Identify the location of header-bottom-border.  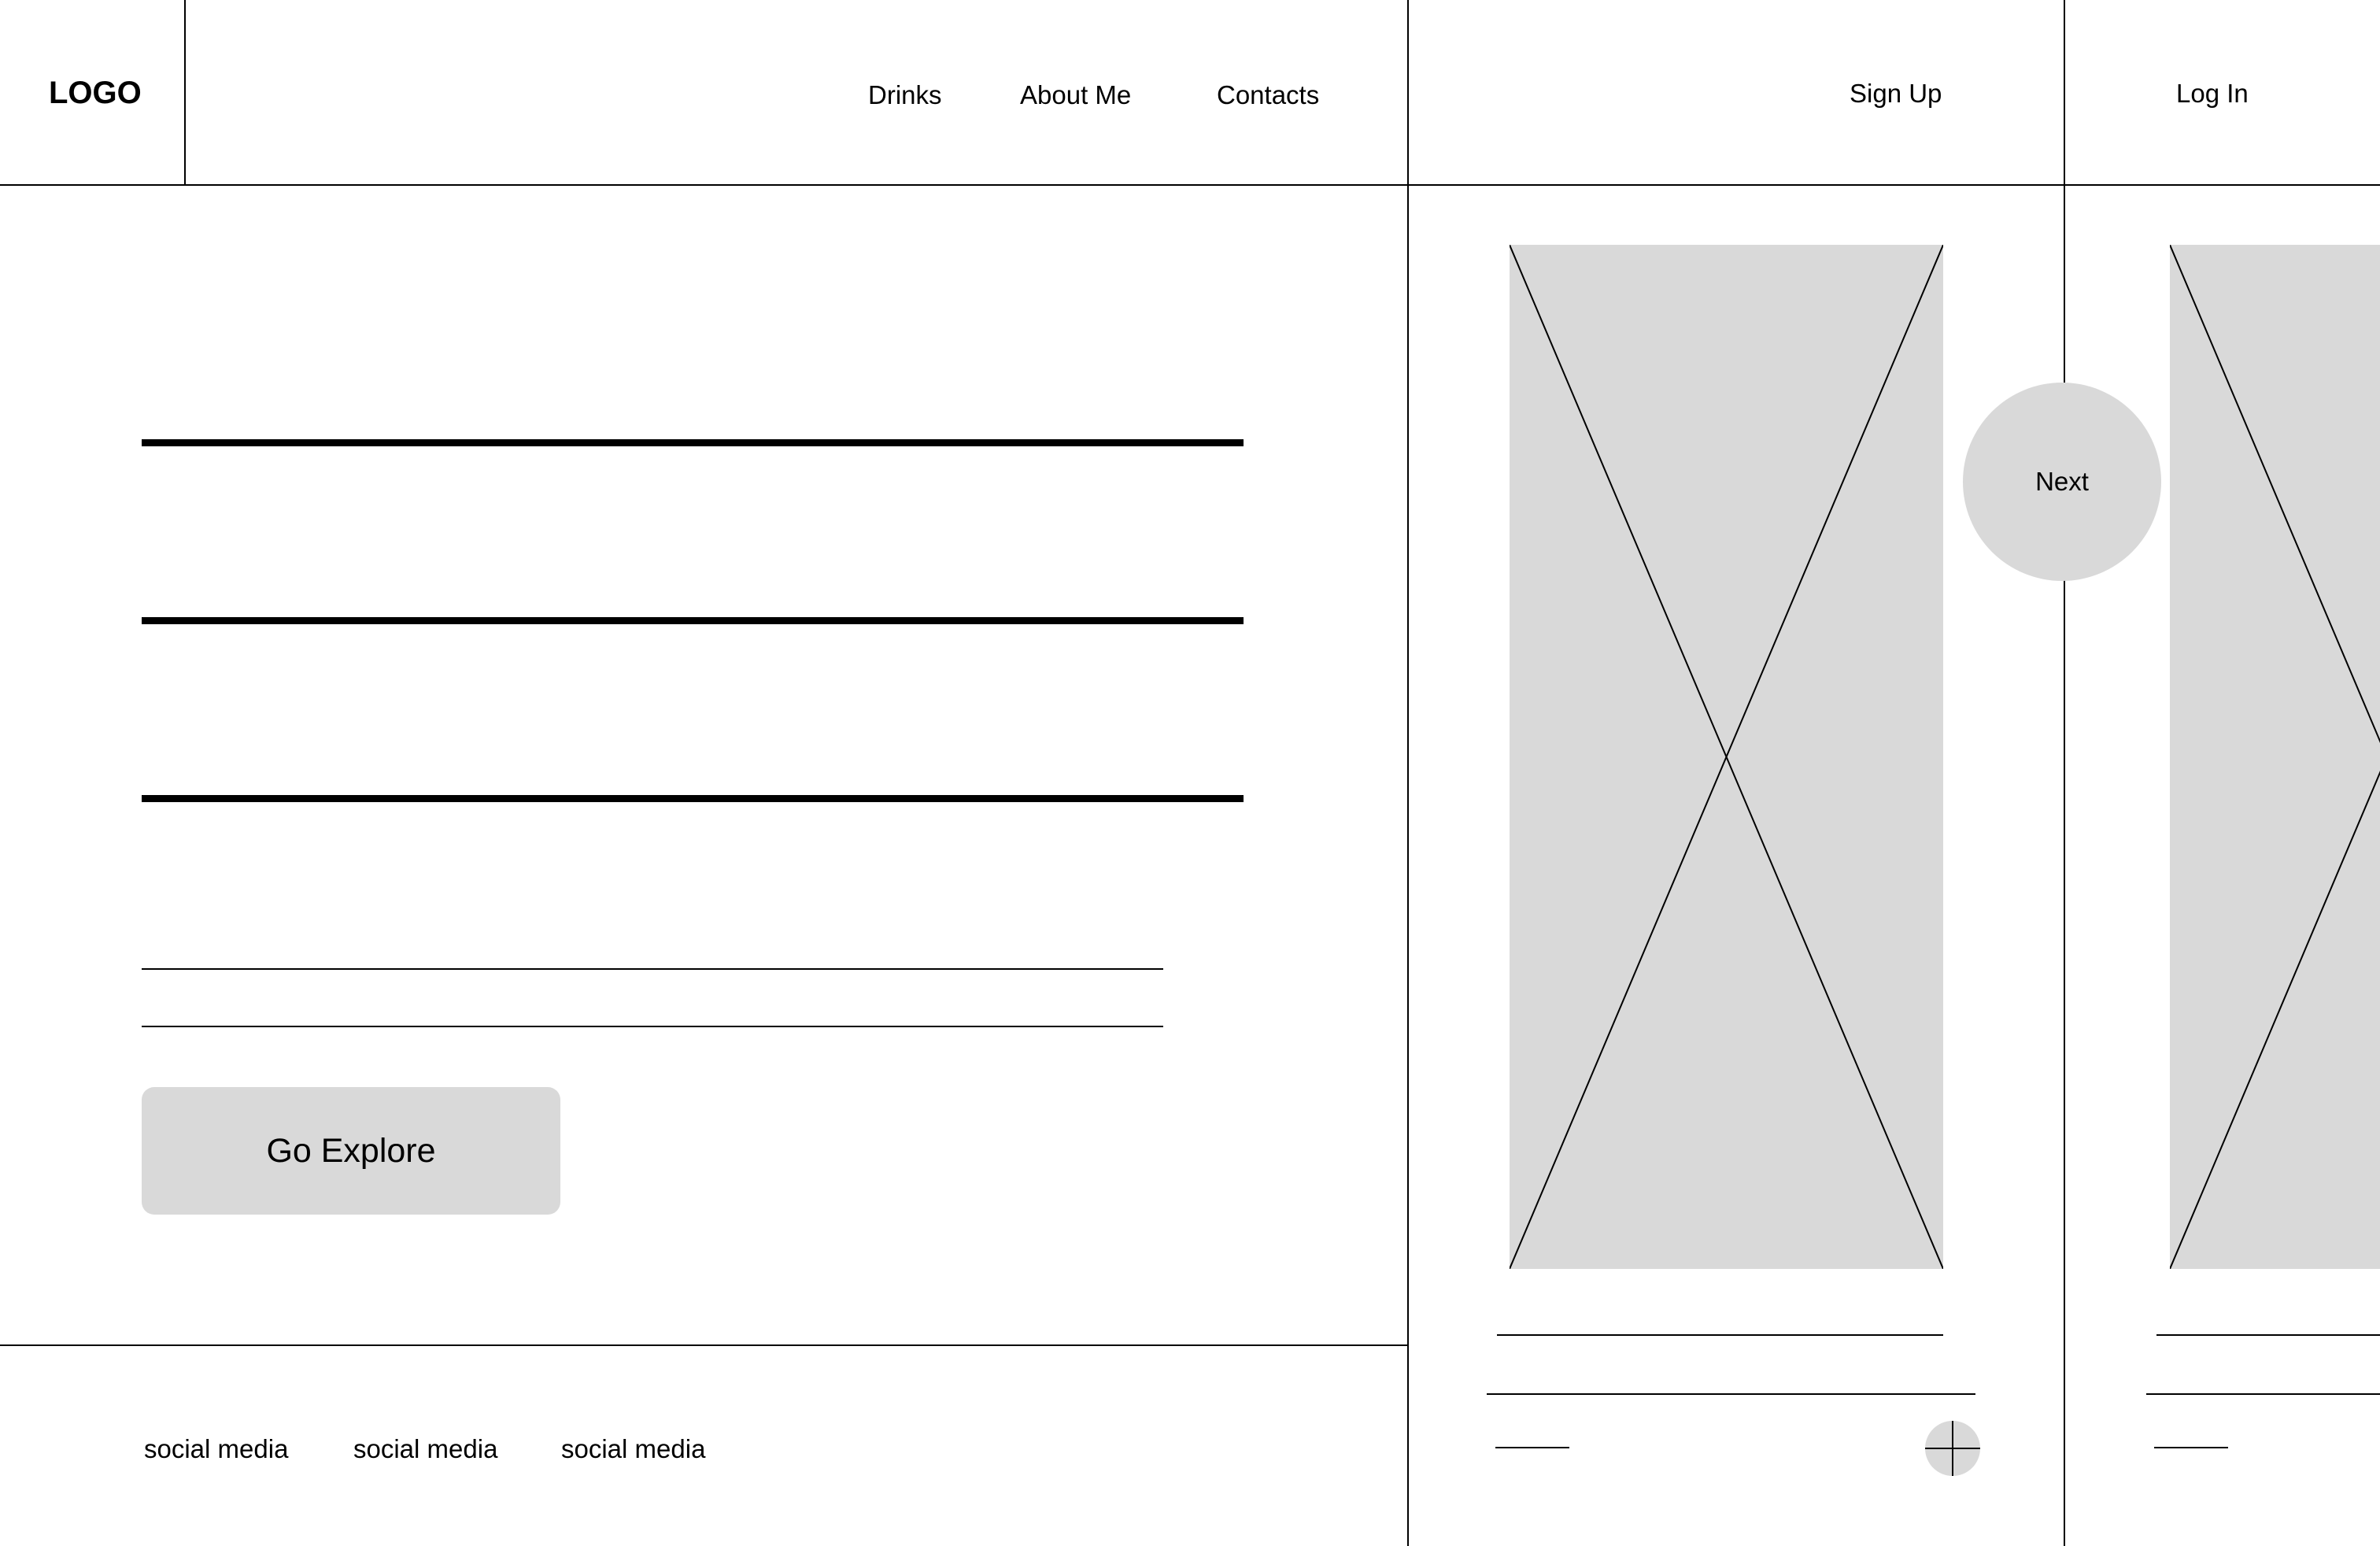
(1190, 185).